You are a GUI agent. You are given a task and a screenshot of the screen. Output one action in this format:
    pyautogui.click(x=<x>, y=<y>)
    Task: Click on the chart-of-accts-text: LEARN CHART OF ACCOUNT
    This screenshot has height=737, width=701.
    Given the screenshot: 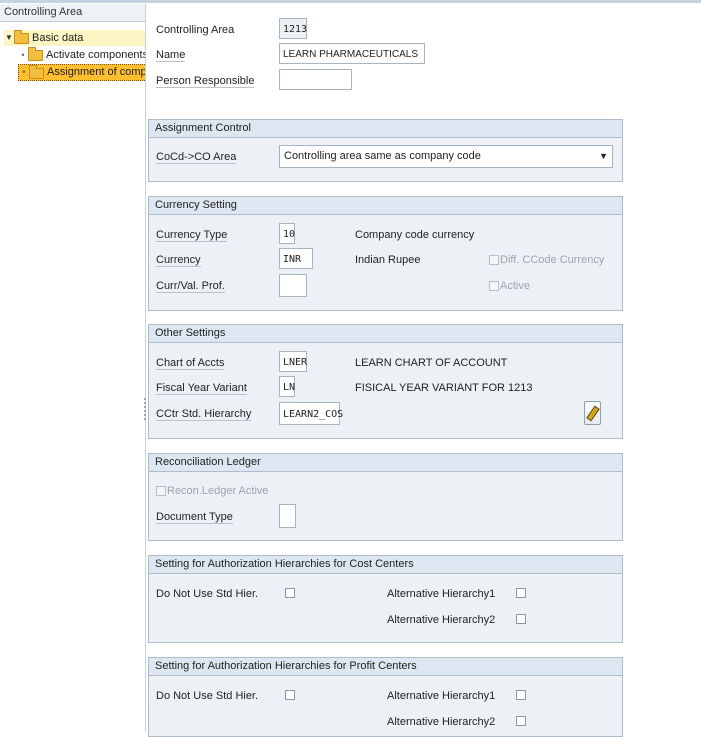 What is the action you would take?
    pyautogui.click(x=431, y=363)
    